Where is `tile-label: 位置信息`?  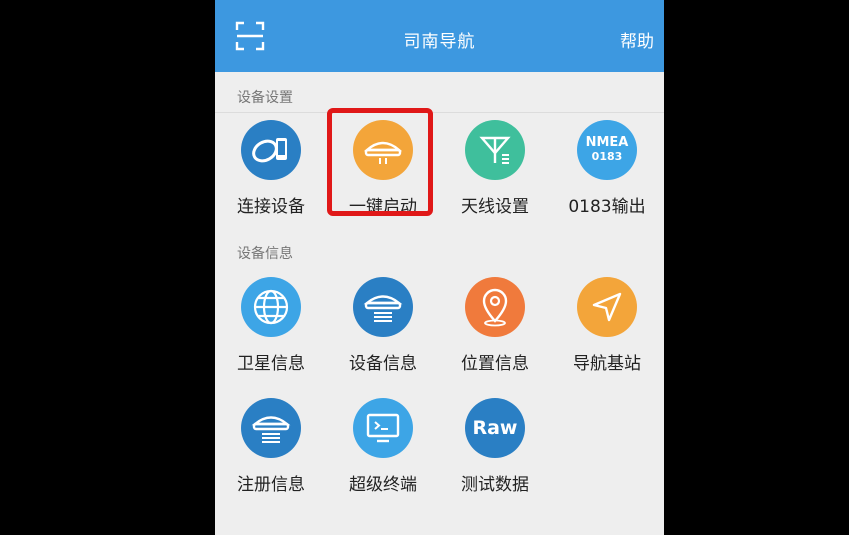
tile-label: 位置信息 is located at coordinates (495, 364).